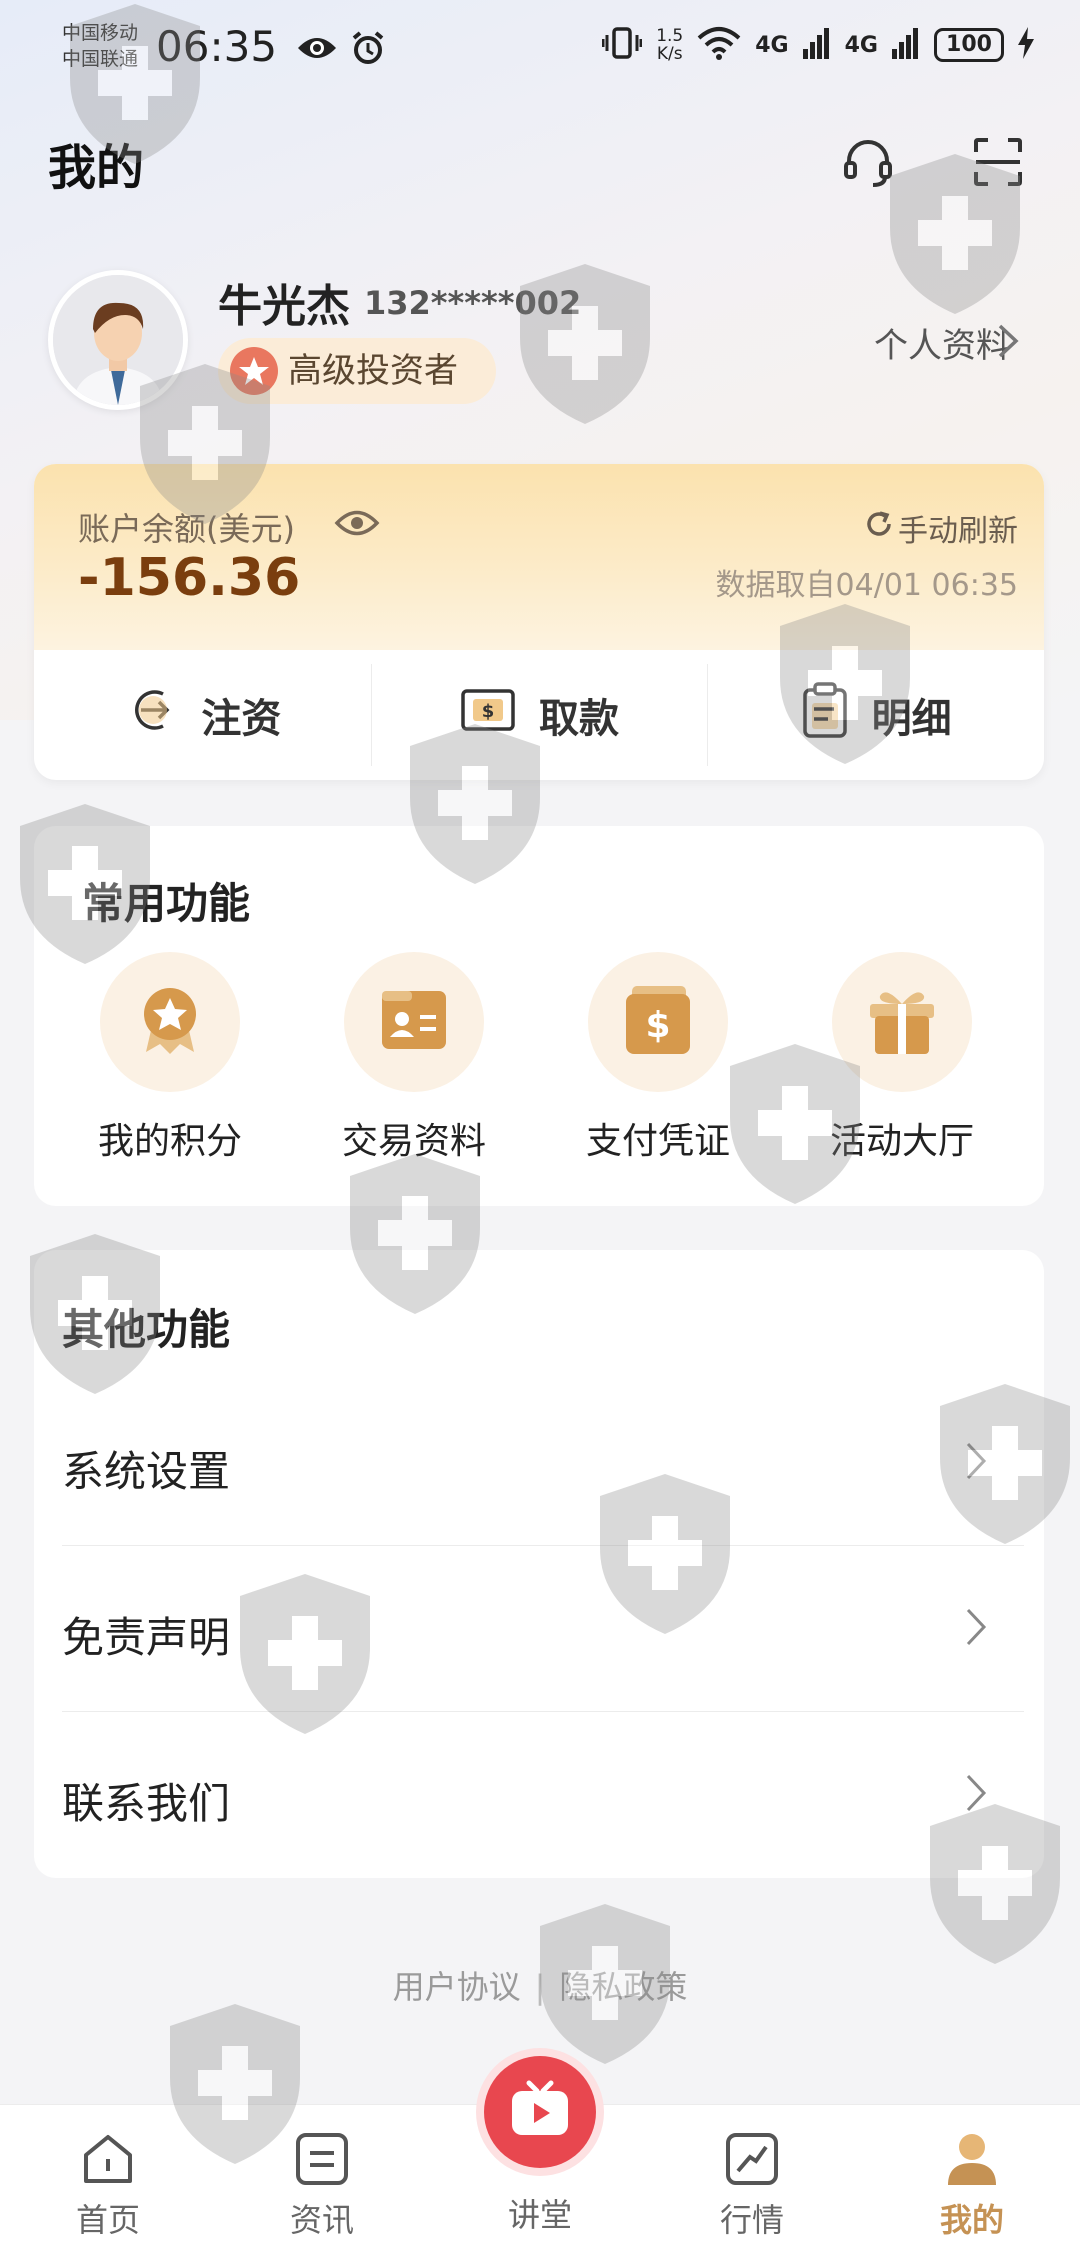 This screenshot has height=2244, width=1080. I want to click on user-agreement-link: 用户协议, so click(457, 1987).